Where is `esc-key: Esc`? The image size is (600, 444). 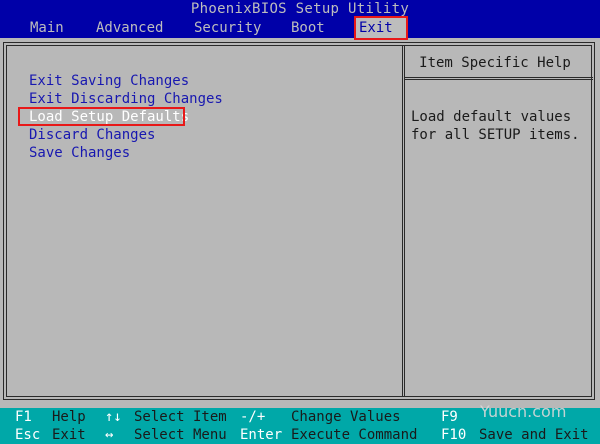
esc-key: Esc is located at coordinates (28, 435).